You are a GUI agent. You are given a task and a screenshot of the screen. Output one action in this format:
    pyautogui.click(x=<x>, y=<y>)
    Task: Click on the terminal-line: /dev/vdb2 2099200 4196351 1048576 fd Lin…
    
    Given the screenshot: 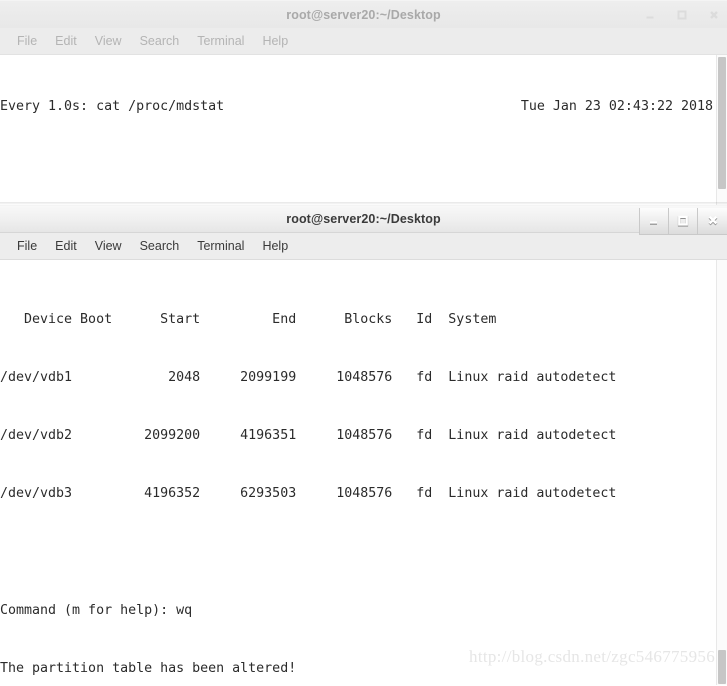 What is the action you would take?
    pyautogui.click(x=308, y=436)
    